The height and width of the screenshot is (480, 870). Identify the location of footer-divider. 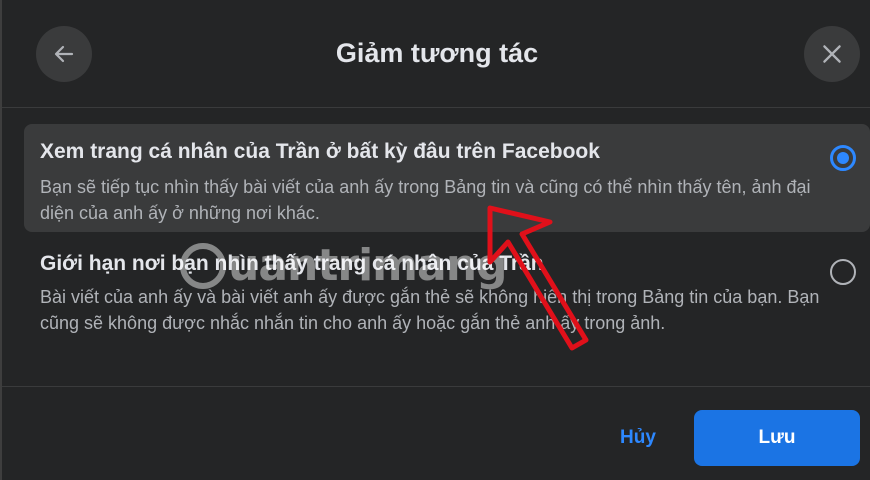
(436, 386).